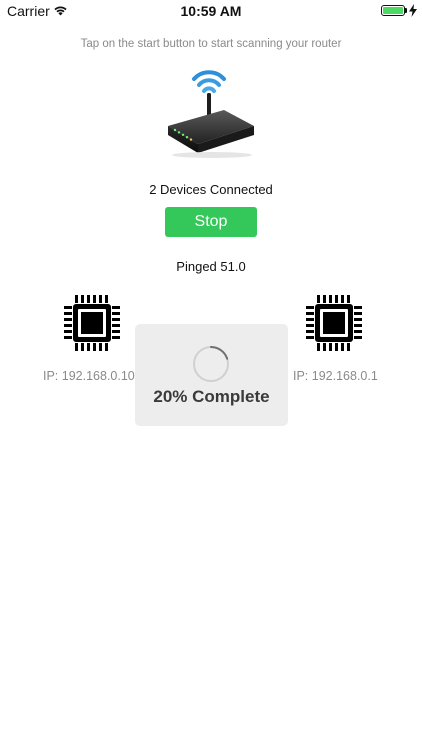  What do you see at coordinates (211, 189) in the screenshot?
I see `devices-connected-count: 2 Devices Connected` at bounding box center [211, 189].